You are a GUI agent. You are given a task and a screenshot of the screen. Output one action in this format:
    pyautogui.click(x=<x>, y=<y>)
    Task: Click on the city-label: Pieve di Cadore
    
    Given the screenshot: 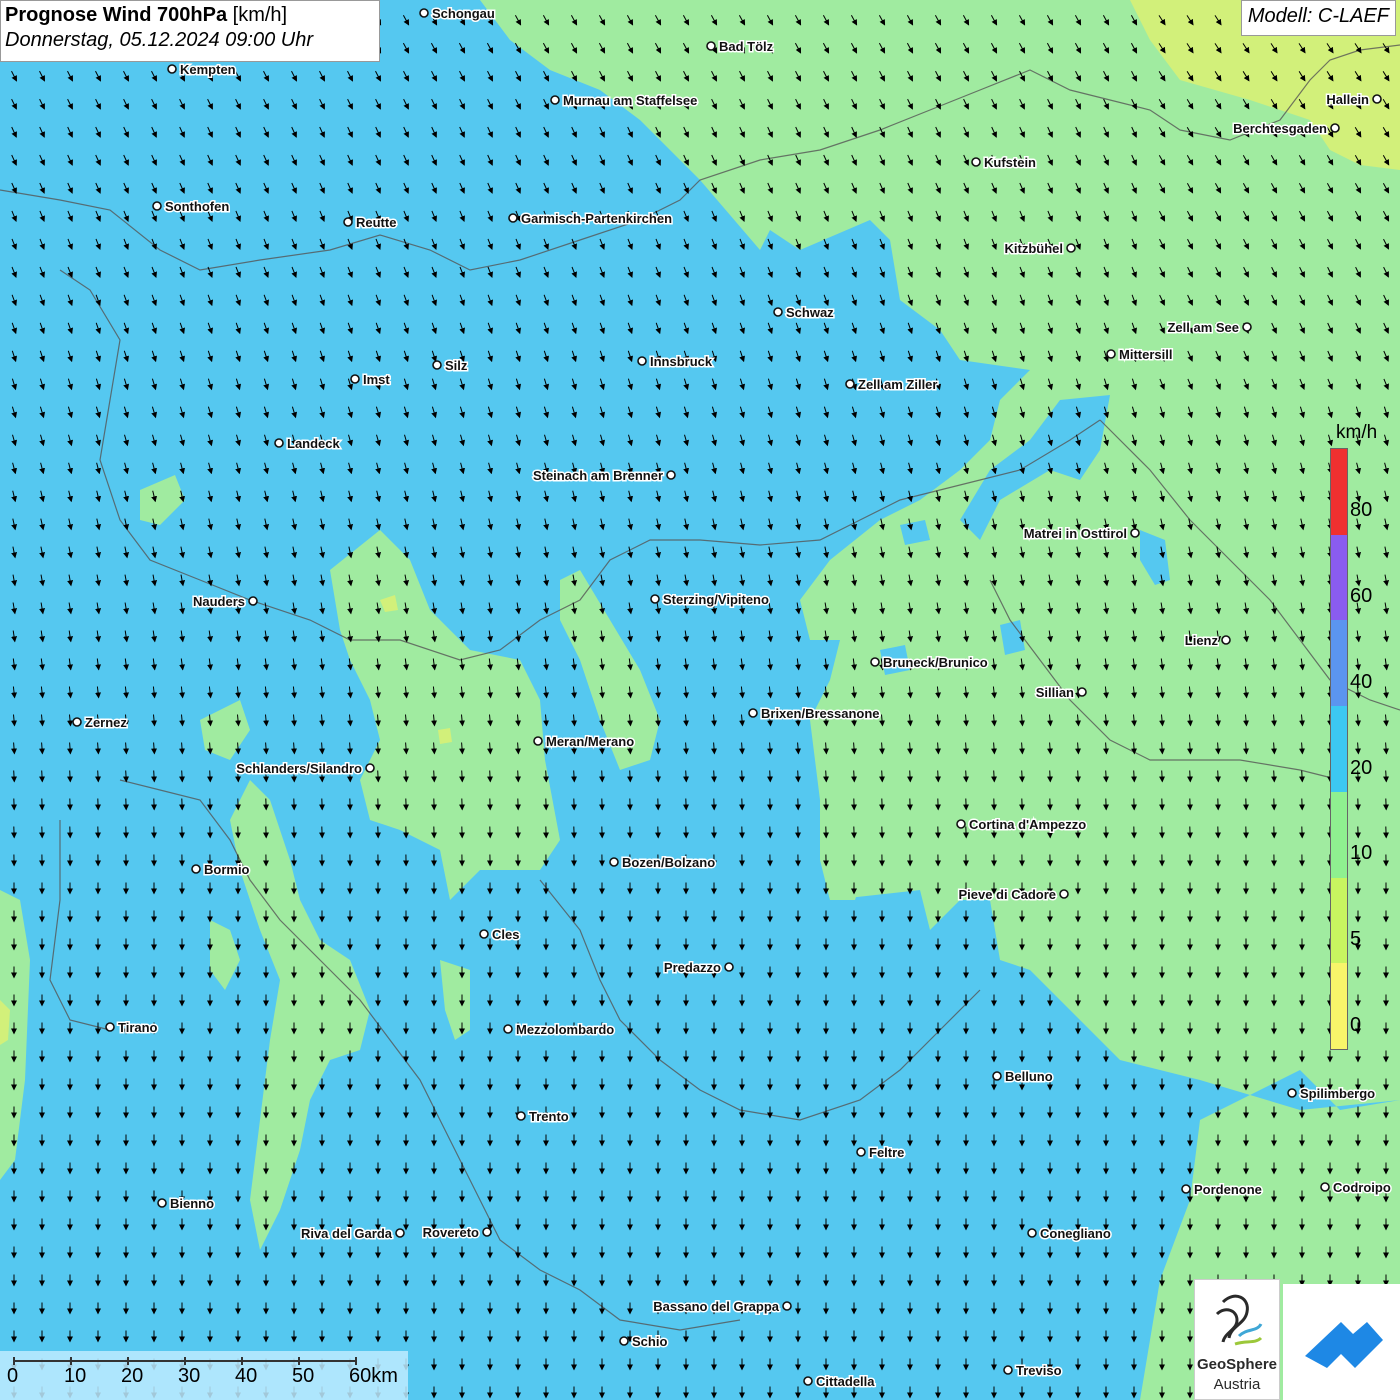 What is the action you would take?
    pyautogui.click(x=1007, y=894)
    